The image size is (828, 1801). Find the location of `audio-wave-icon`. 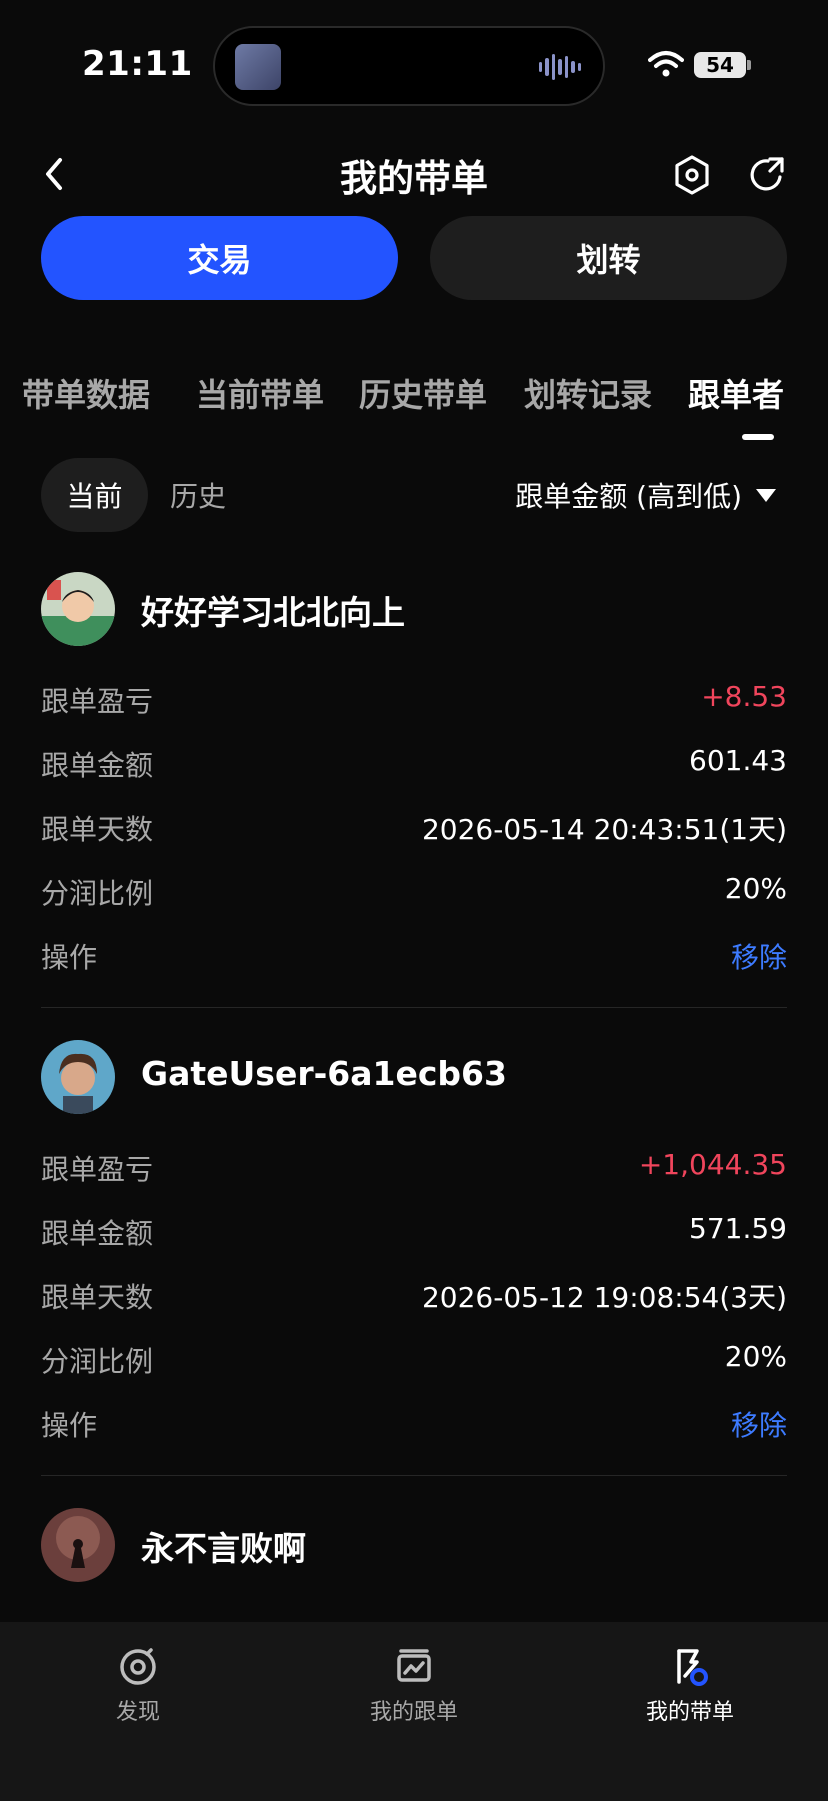

audio-wave-icon is located at coordinates (560, 67).